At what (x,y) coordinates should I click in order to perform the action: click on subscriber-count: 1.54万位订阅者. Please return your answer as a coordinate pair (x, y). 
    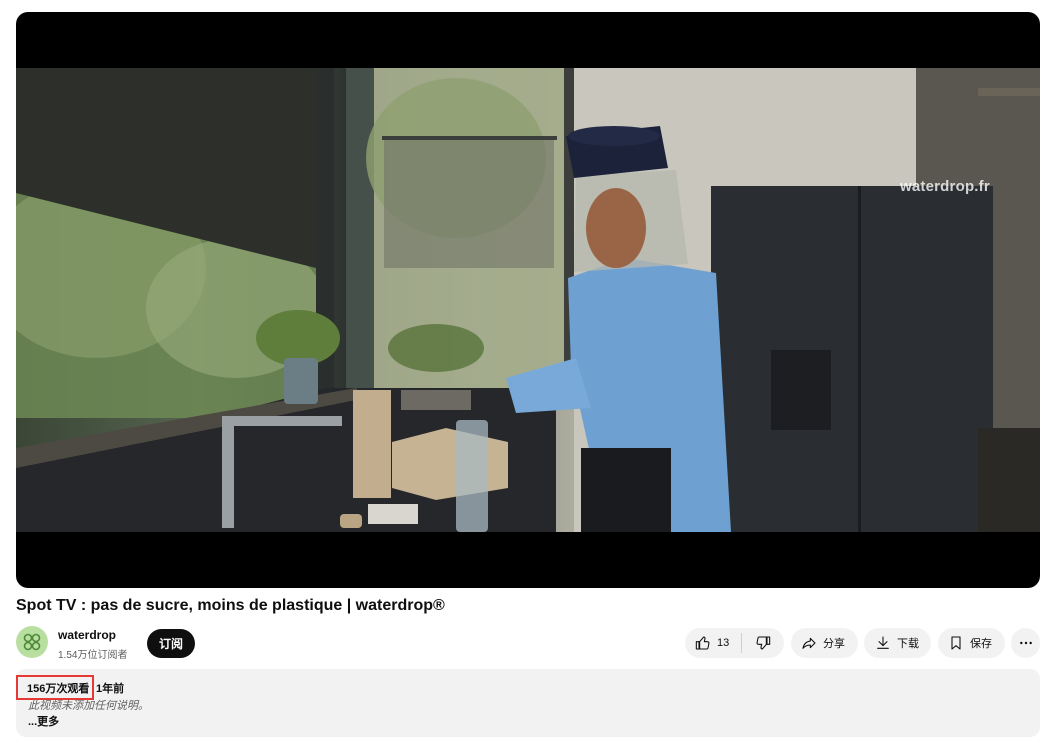
    Looking at the image, I should click on (93, 655).